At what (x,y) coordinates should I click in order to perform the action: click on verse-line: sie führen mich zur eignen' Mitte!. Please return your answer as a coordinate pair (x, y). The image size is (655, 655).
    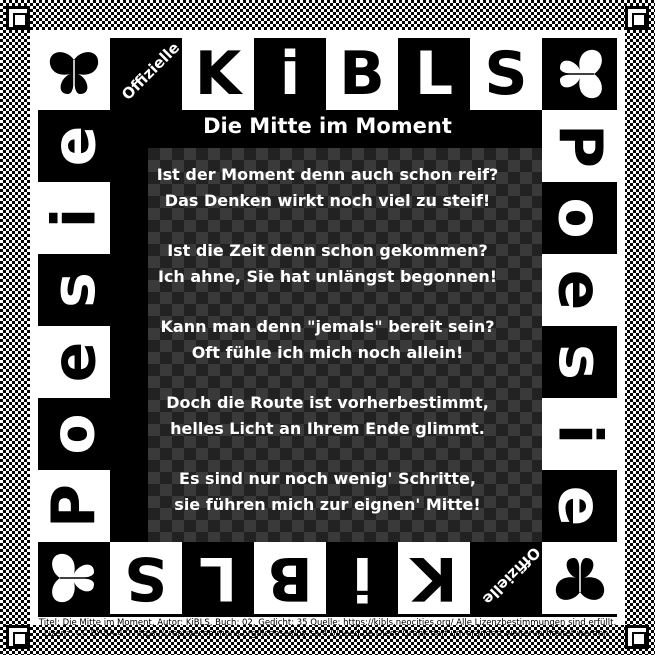
    Looking at the image, I should click on (327, 504).